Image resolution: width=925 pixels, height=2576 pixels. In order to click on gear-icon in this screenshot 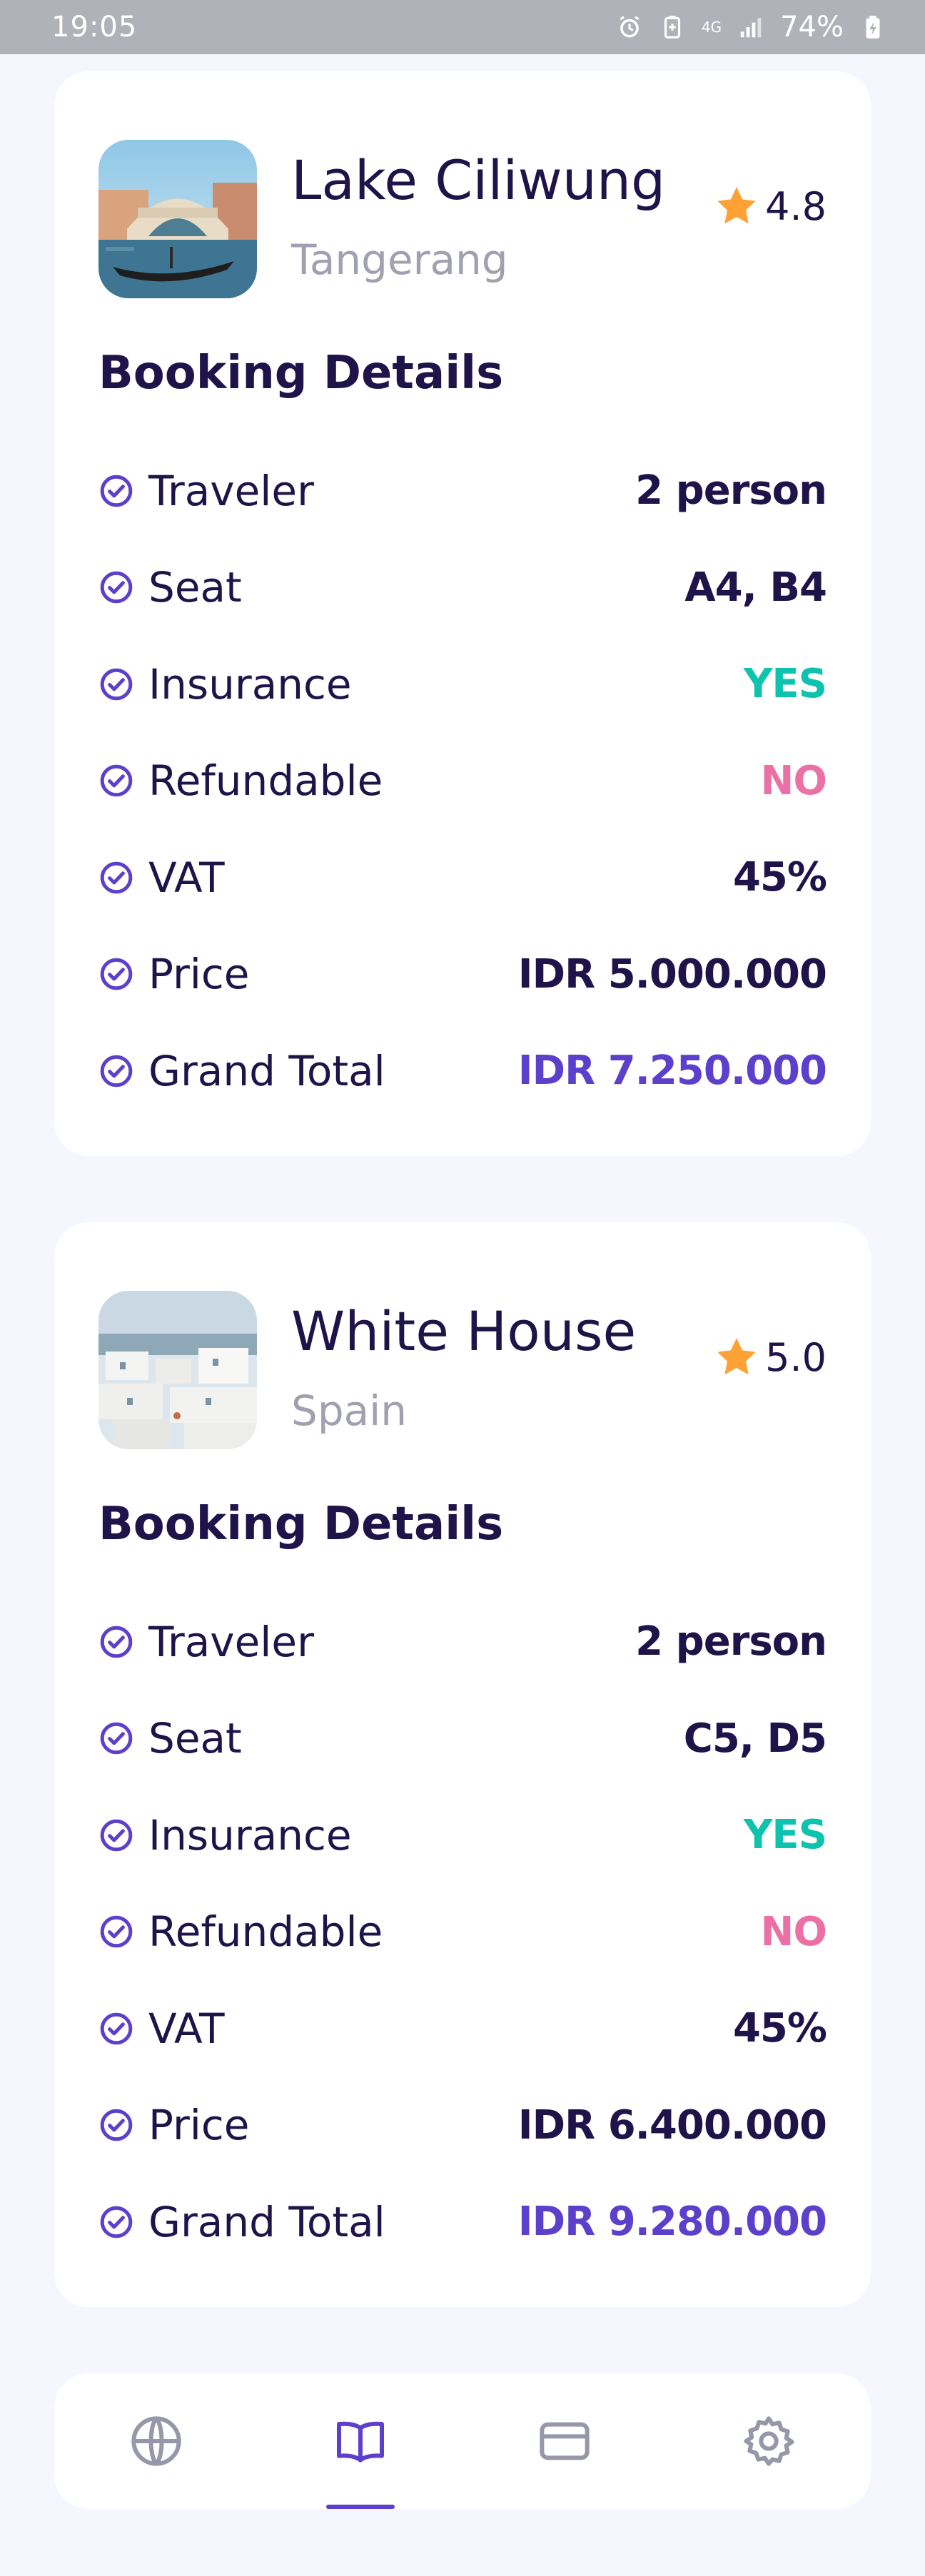, I will do `click(769, 2441)`.